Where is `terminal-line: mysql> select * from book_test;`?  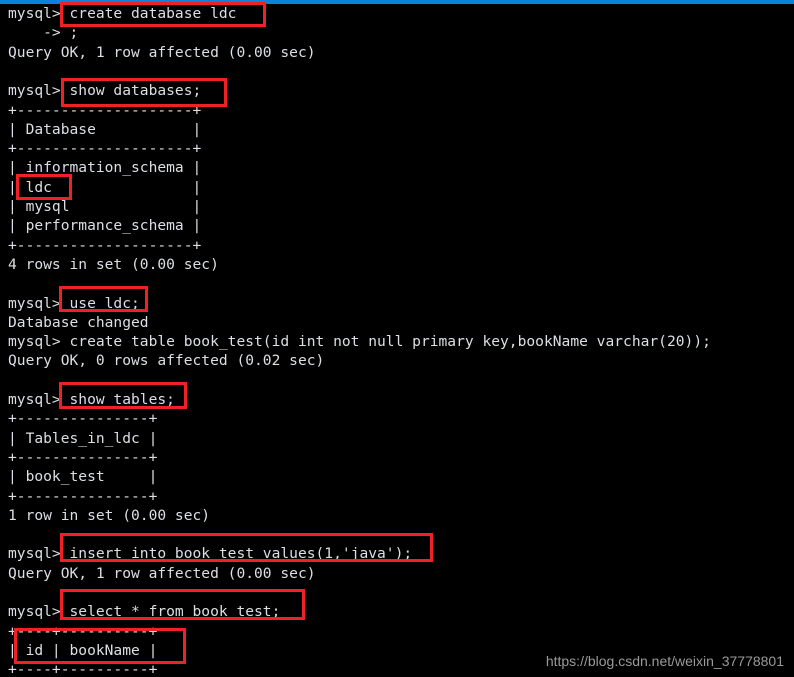
terminal-line: mysql> select * from book_test; is located at coordinates (144, 612).